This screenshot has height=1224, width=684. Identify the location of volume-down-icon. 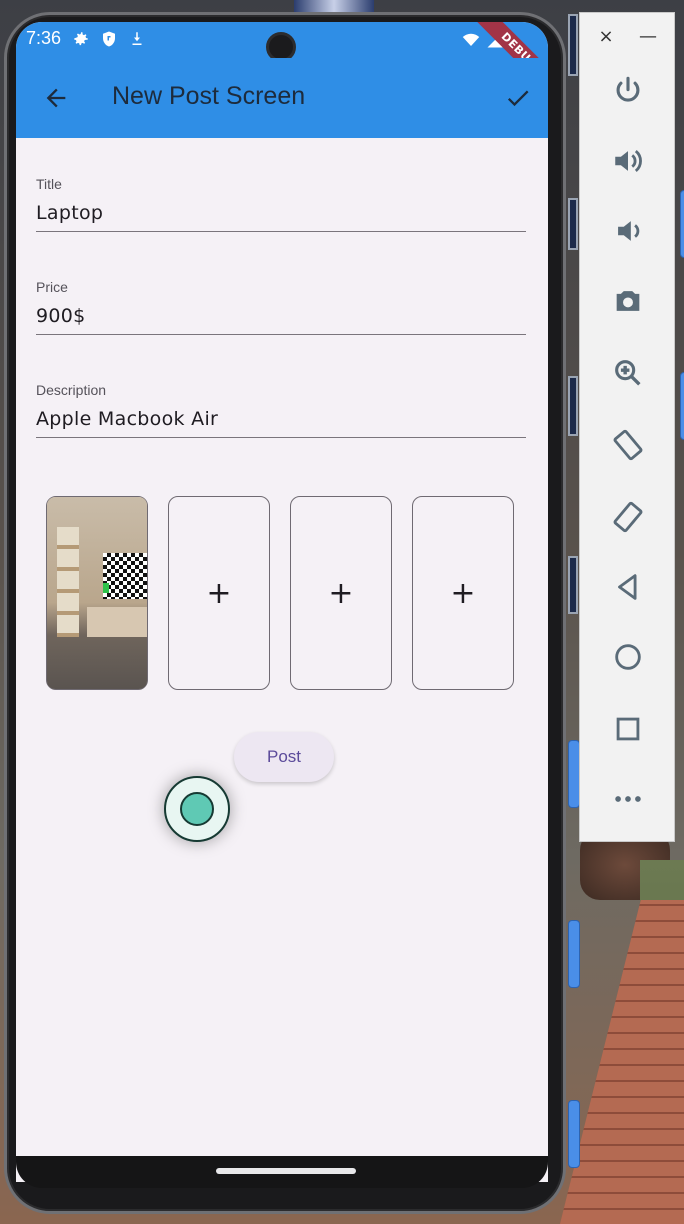
(629, 231).